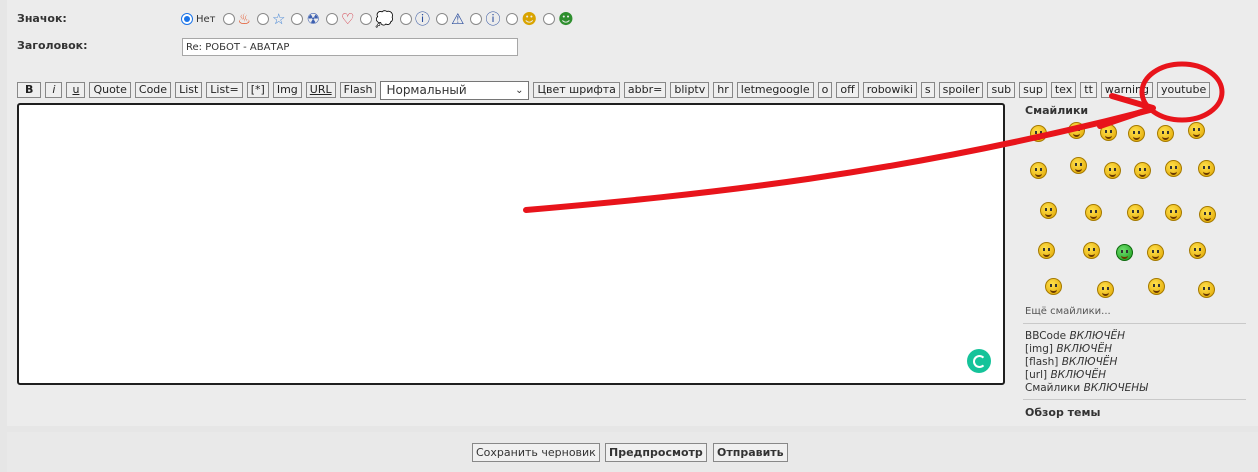 Image resolution: width=1258 pixels, height=472 pixels. What do you see at coordinates (847, 90) in the screenshot?
I see `off-button: off` at bounding box center [847, 90].